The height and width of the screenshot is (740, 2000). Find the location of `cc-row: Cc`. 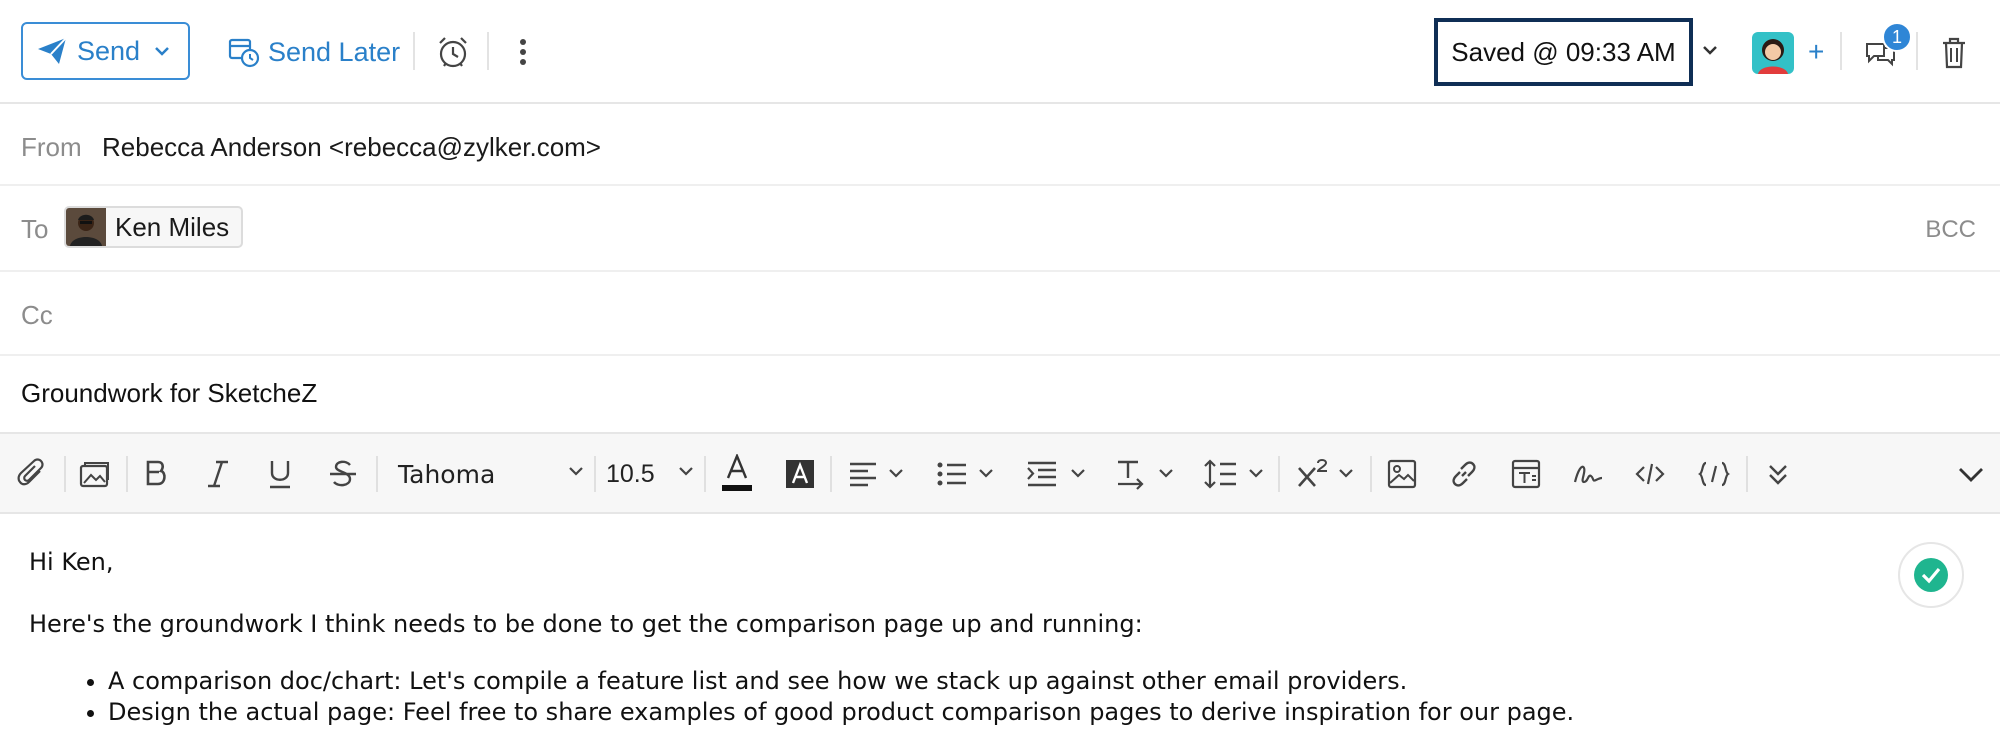

cc-row: Cc is located at coordinates (1000, 314).